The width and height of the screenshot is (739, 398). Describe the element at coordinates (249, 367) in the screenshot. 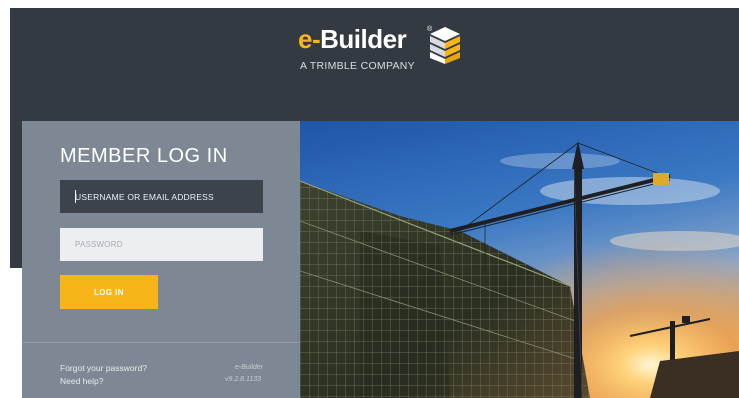

I see `product-name: e-Builder` at that location.